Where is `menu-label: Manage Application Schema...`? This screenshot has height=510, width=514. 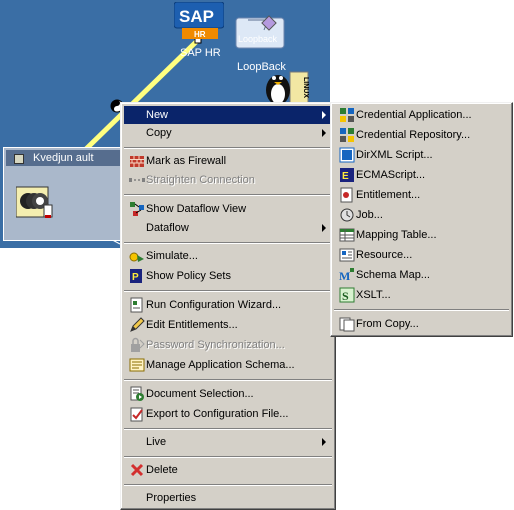 menu-label: Manage Application Schema... is located at coordinates (220, 365).